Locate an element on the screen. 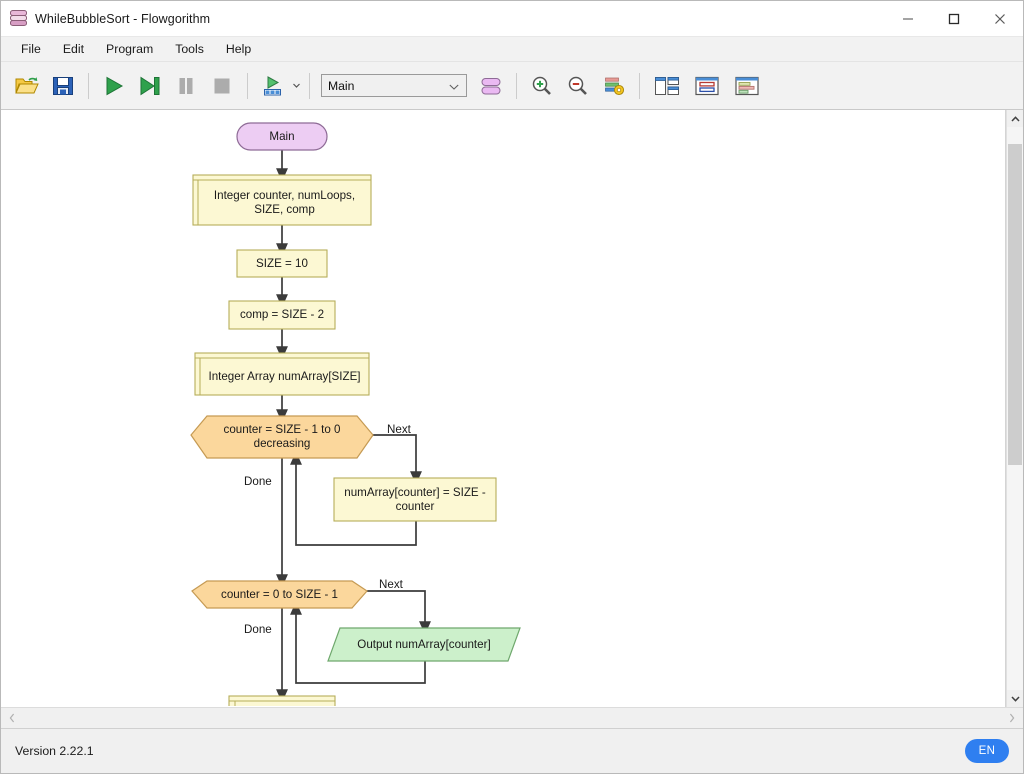 The image size is (1024, 774). folder-open-icon is located at coordinates (27, 84).